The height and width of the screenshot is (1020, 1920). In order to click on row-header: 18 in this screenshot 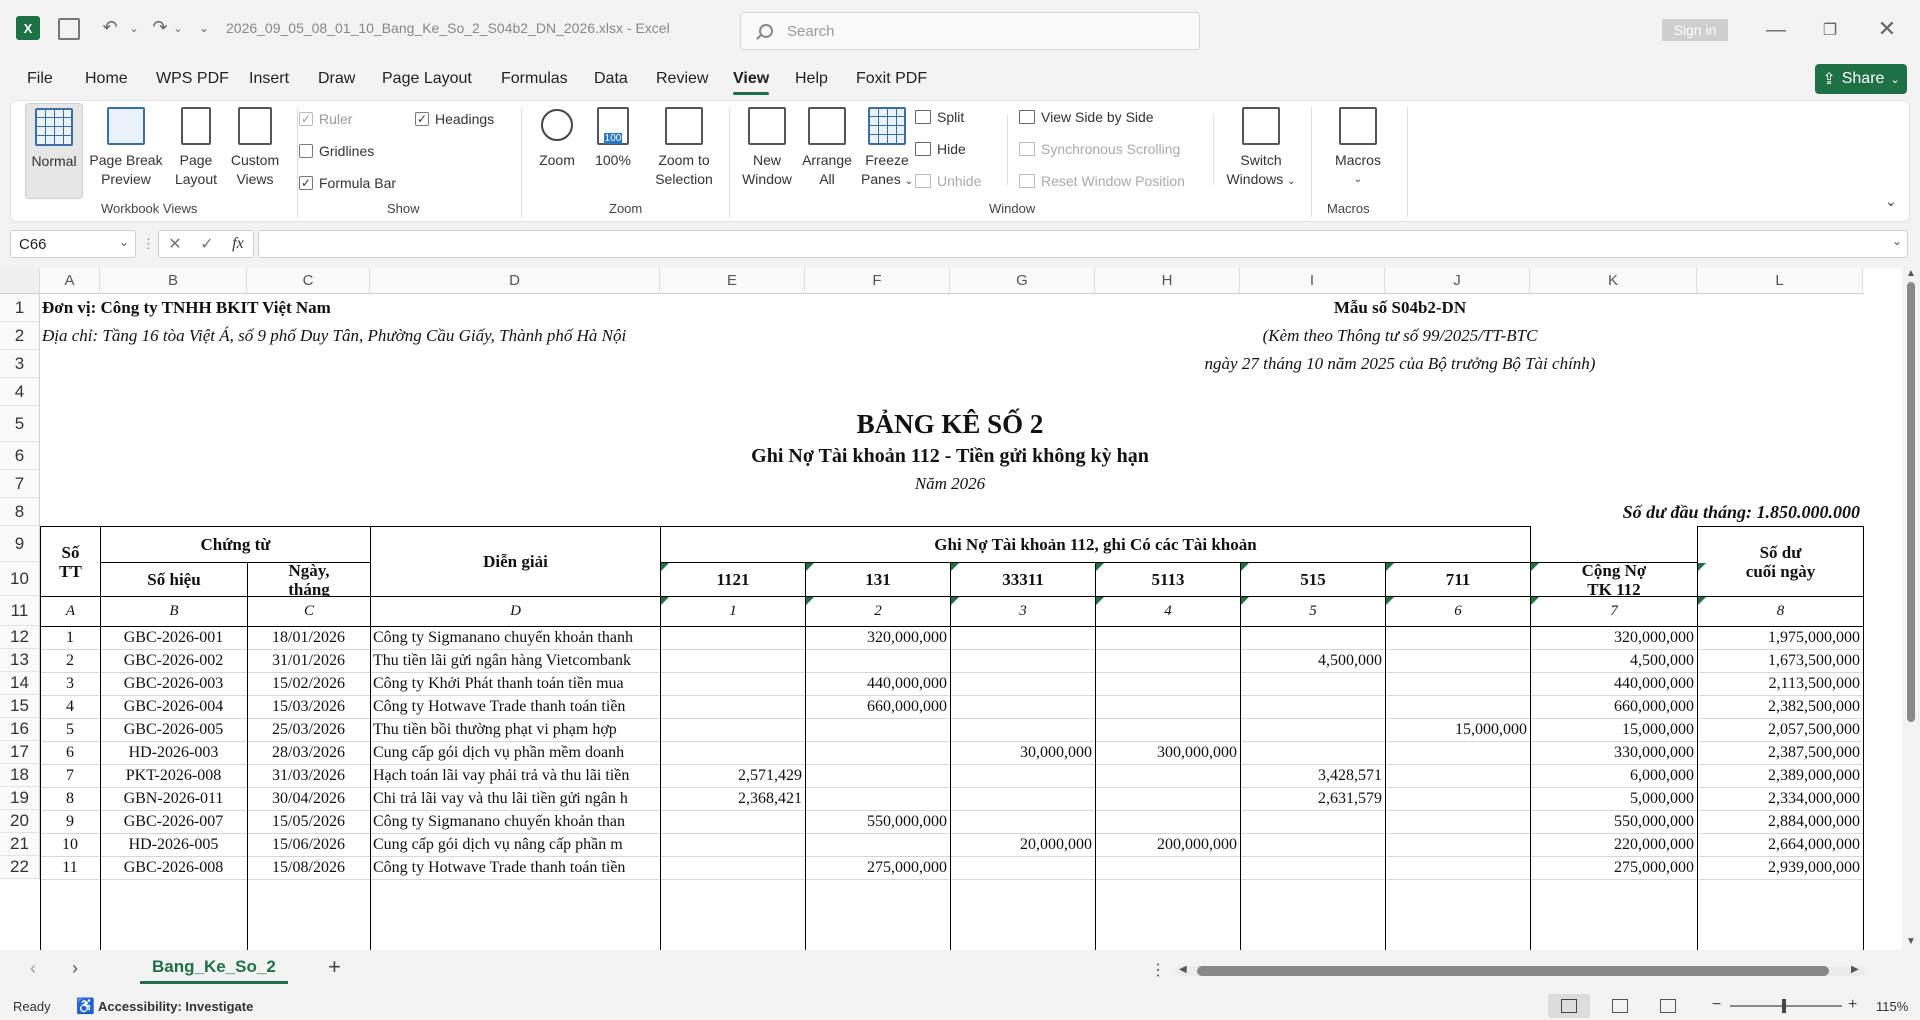, I will do `click(20, 775)`.